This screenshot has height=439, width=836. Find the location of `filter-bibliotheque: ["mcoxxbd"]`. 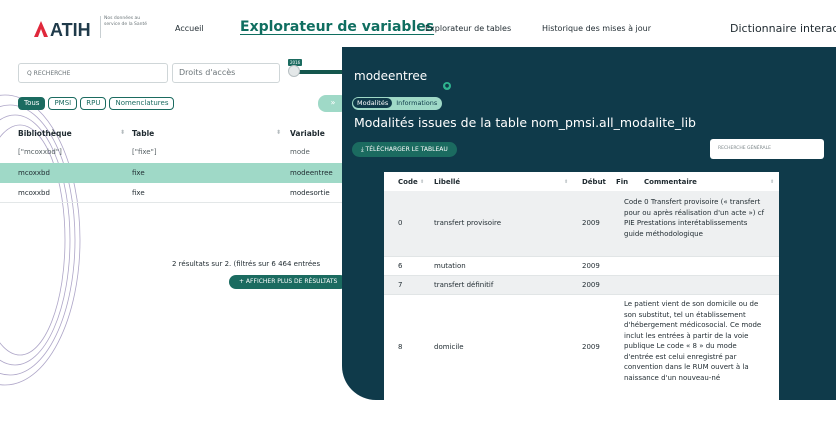

filter-bibliotheque: ["mcoxxbd"] is located at coordinates (40, 152).